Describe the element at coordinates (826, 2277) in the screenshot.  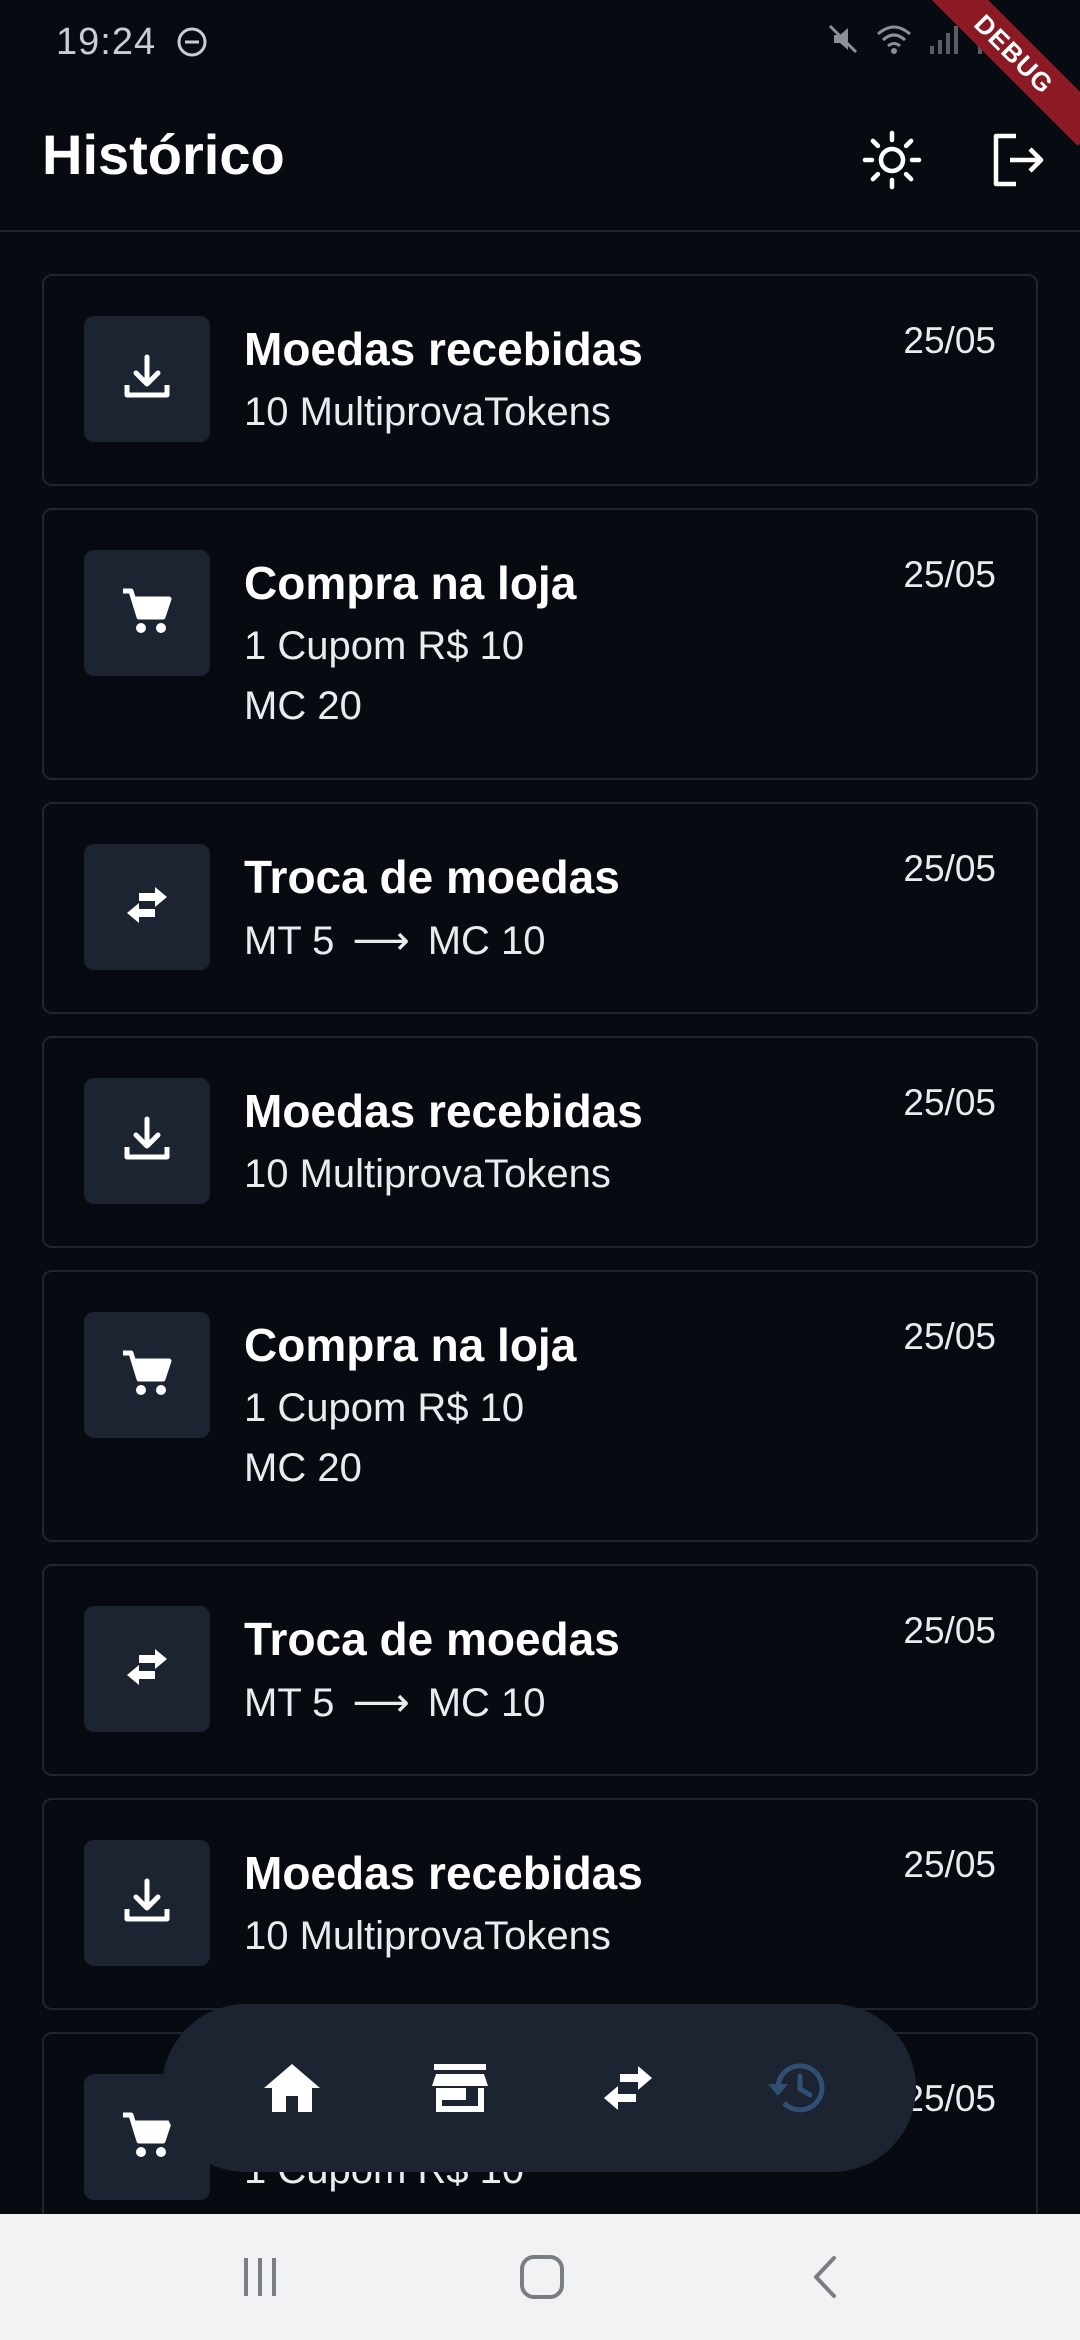
I see `back-icon` at that location.